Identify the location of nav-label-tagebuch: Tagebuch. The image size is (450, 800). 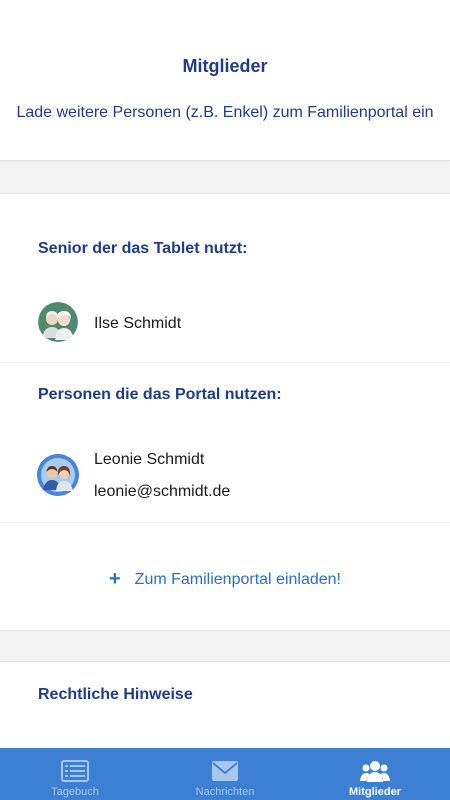
(75, 792).